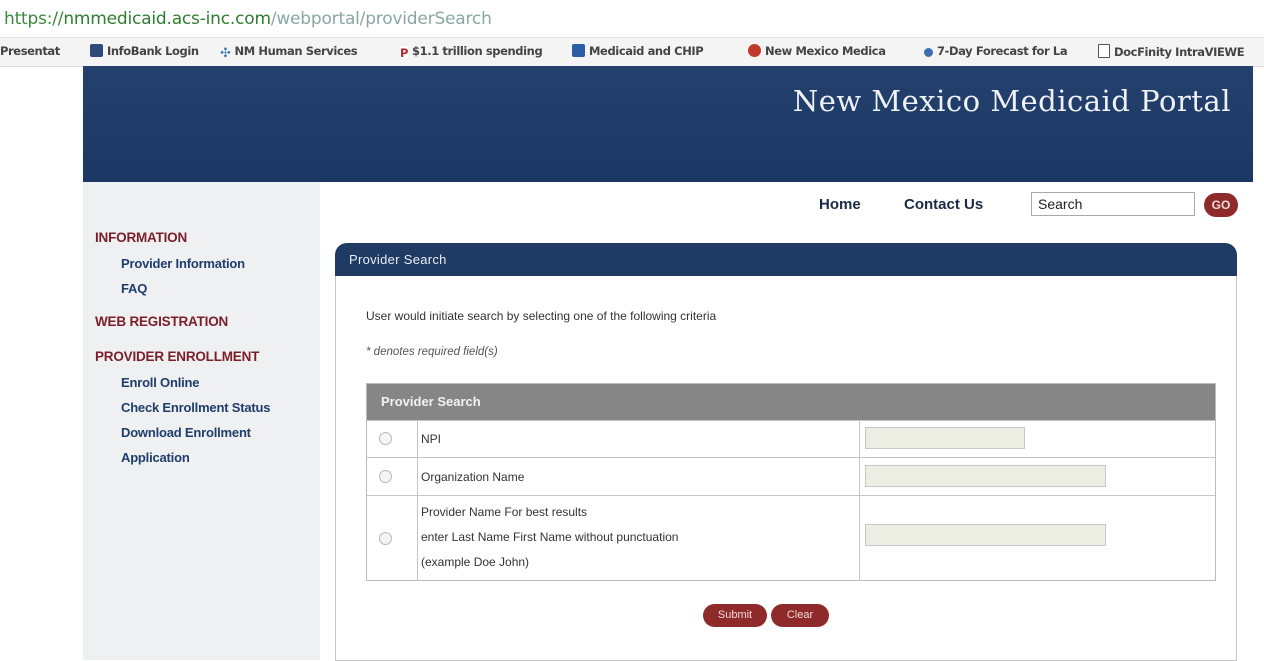 The height and width of the screenshot is (661, 1264). What do you see at coordinates (638, 439) in the screenshot?
I see `label-cell: NPI` at bounding box center [638, 439].